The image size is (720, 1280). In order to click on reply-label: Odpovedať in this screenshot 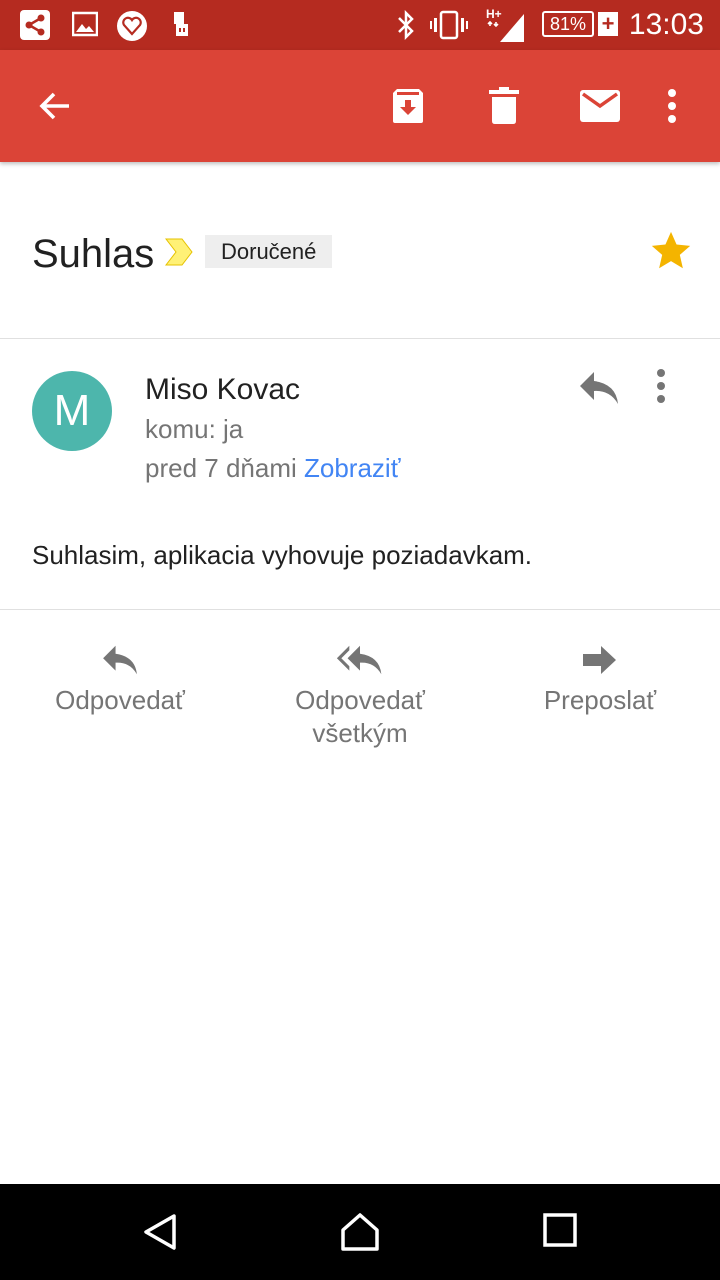, I will do `click(120, 700)`.